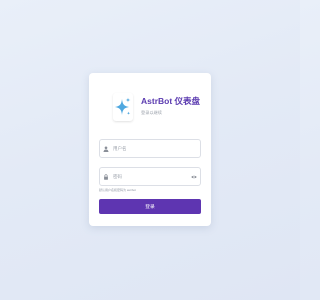 The image size is (320, 300). I want to click on username-field, so click(150, 148).